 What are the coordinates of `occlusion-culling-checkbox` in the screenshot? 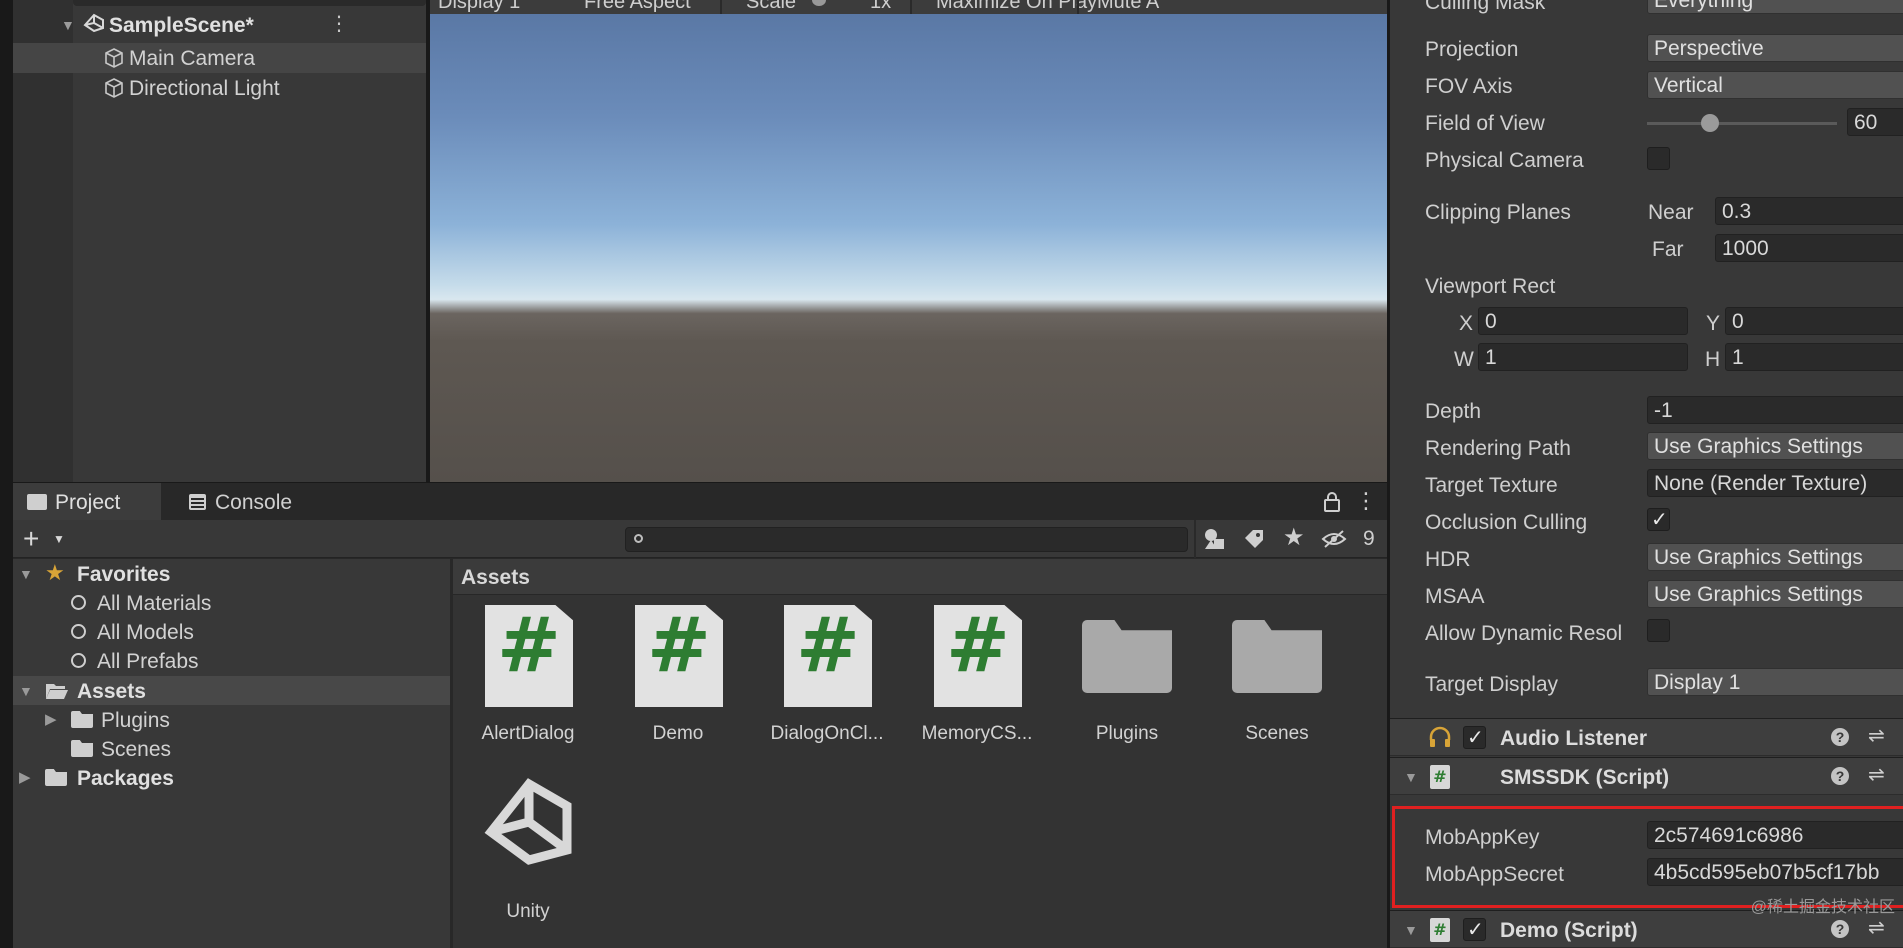 It's located at (1658, 519).